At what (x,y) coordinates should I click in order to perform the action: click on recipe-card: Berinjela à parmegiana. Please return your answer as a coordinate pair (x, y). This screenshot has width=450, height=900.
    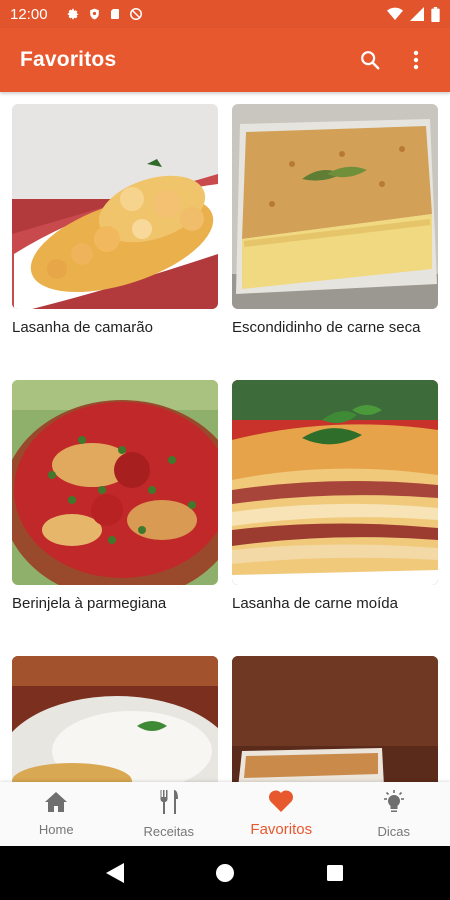
    Looking at the image, I should click on (115, 496).